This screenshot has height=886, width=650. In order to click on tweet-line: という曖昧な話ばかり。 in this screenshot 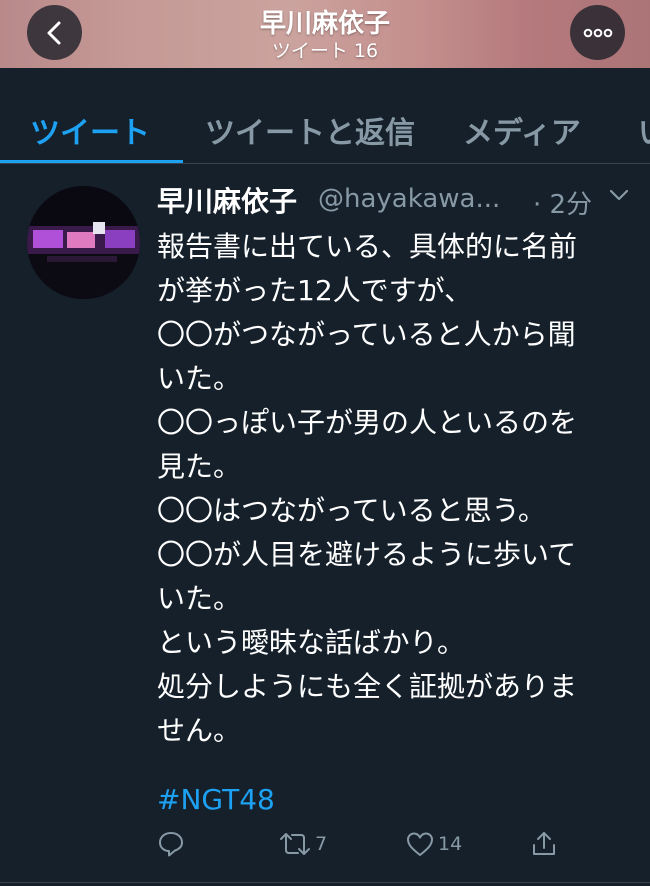, I will do `click(311, 642)`.